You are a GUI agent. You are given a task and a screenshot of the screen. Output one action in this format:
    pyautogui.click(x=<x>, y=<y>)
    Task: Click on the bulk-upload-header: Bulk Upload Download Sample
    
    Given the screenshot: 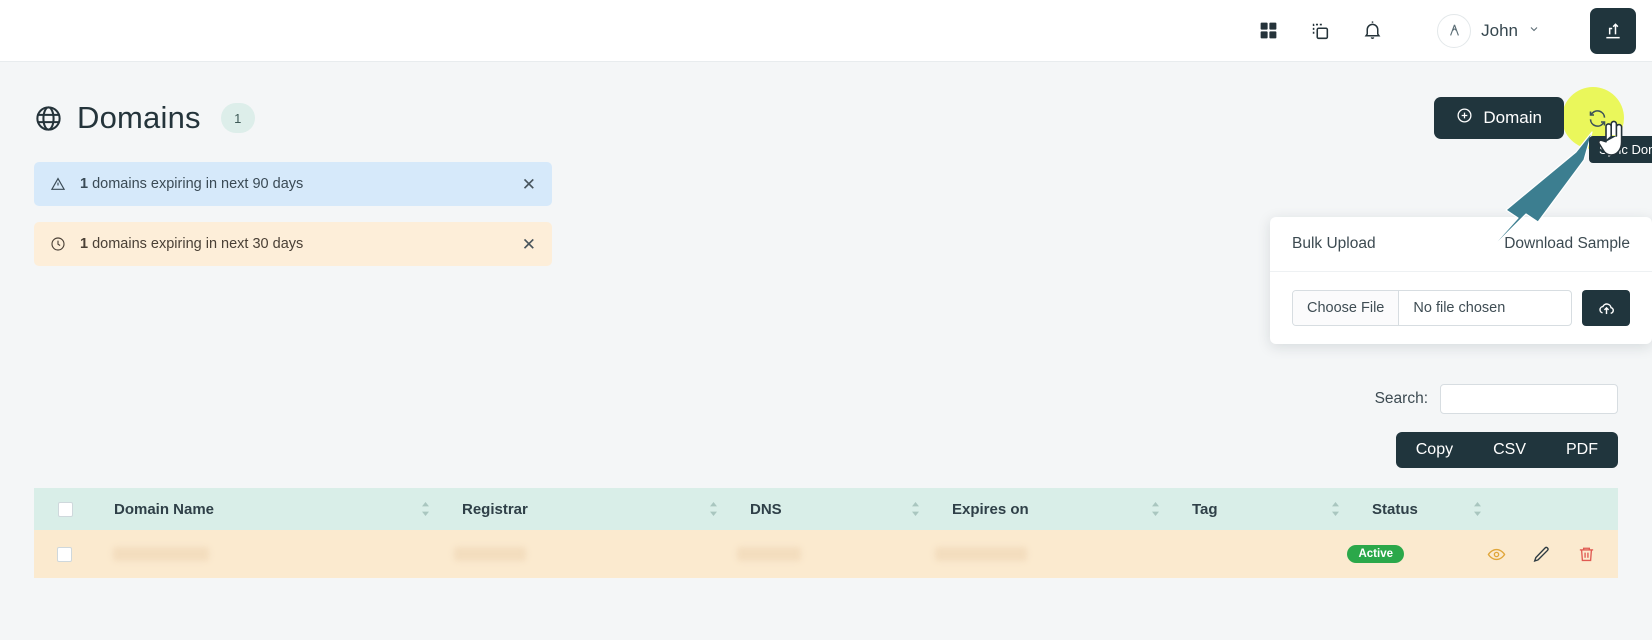 What is the action you would take?
    pyautogui.click(x=1461, y=244)
    